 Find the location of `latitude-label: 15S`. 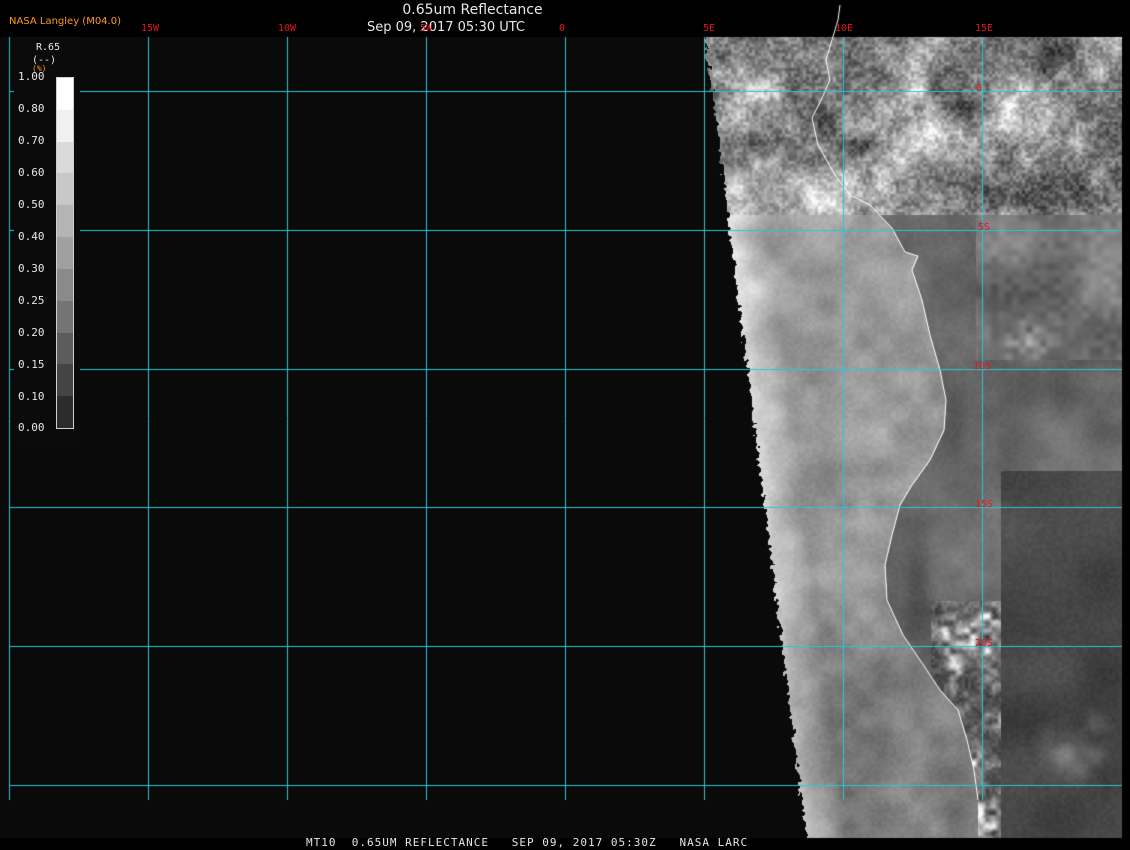

latitude-label: 15S is located at coordinates (984, 504).